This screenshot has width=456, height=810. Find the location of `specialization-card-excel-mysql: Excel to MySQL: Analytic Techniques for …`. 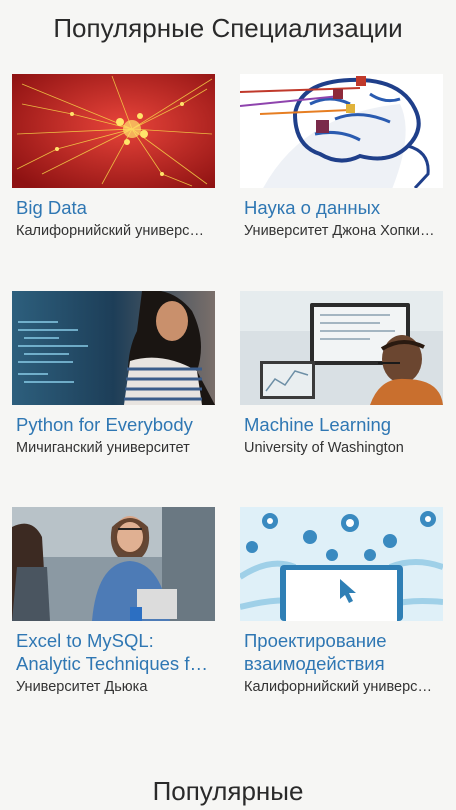

specialization-card-excel-mysql: Excel to MySQL: Analytic Techniques for … is located at coordinates (113, 602).